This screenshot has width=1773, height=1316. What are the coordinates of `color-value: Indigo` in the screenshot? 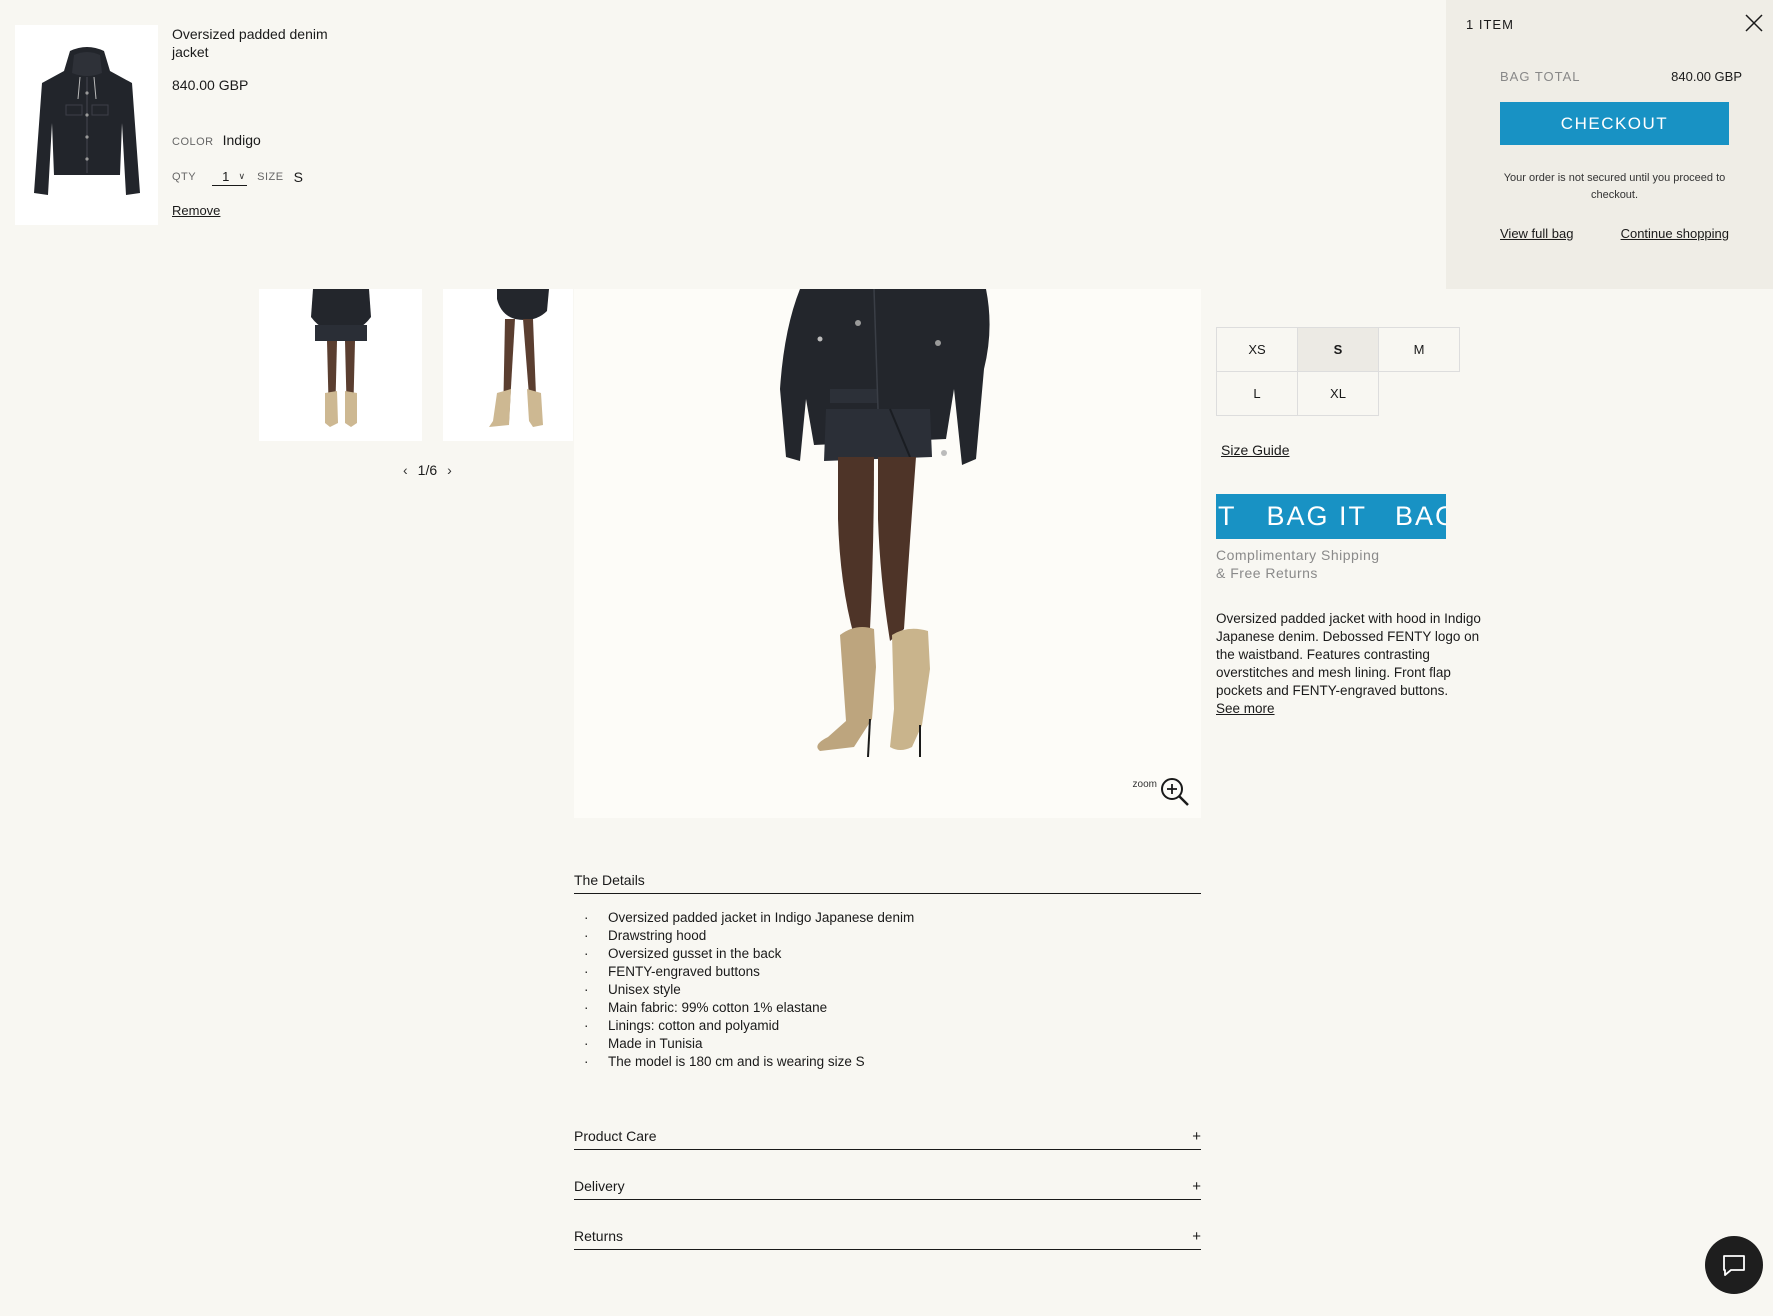 It's located at (241, 140).